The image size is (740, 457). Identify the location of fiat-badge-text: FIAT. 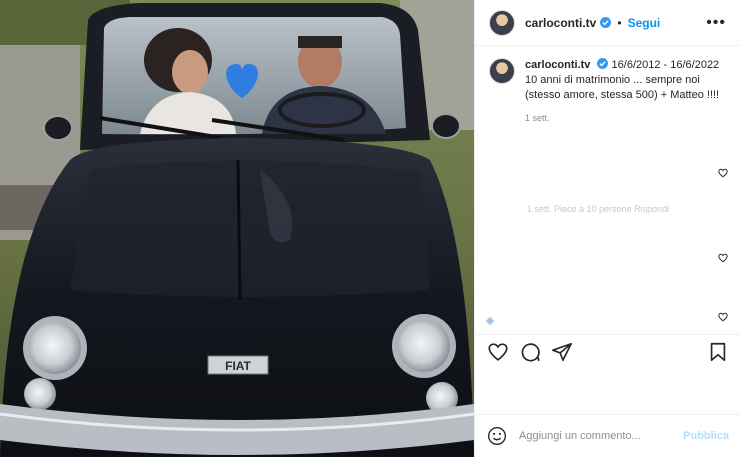
(238, 366).